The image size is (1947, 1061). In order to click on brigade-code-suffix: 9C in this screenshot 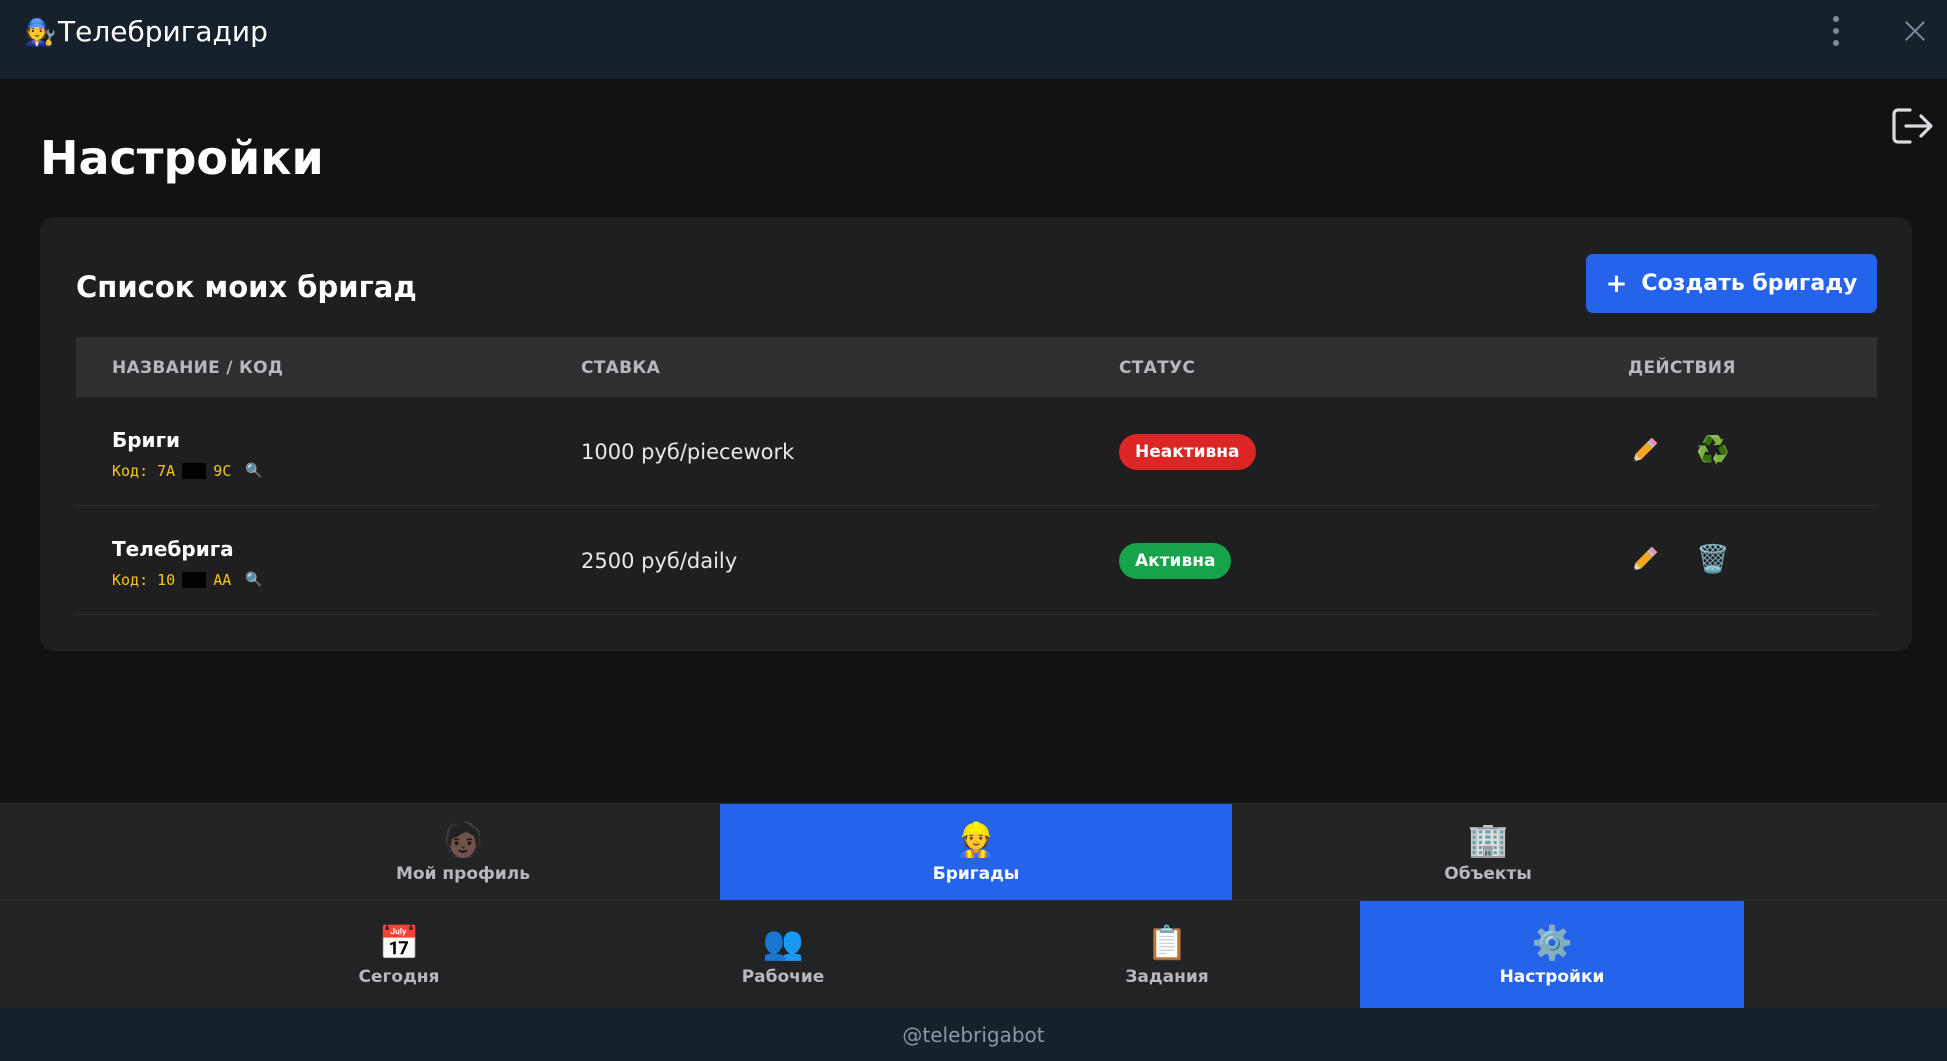, I will do `click(222, 471)`.